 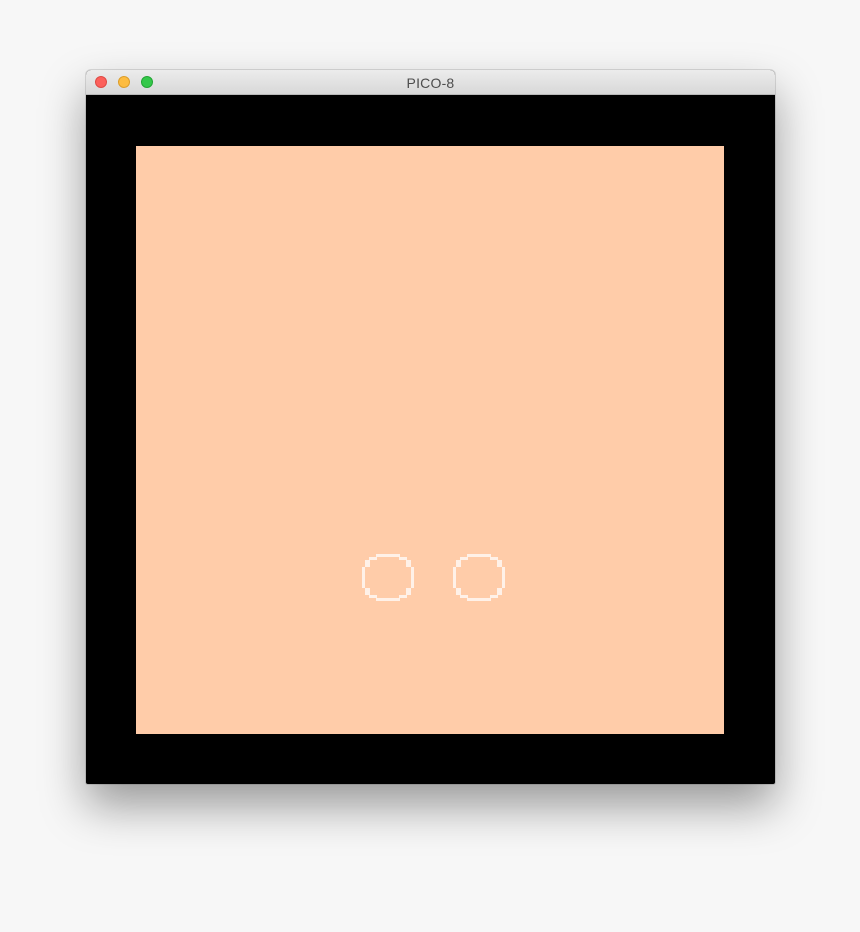 I want to click on game-canvas, so click(x=433, y=577).